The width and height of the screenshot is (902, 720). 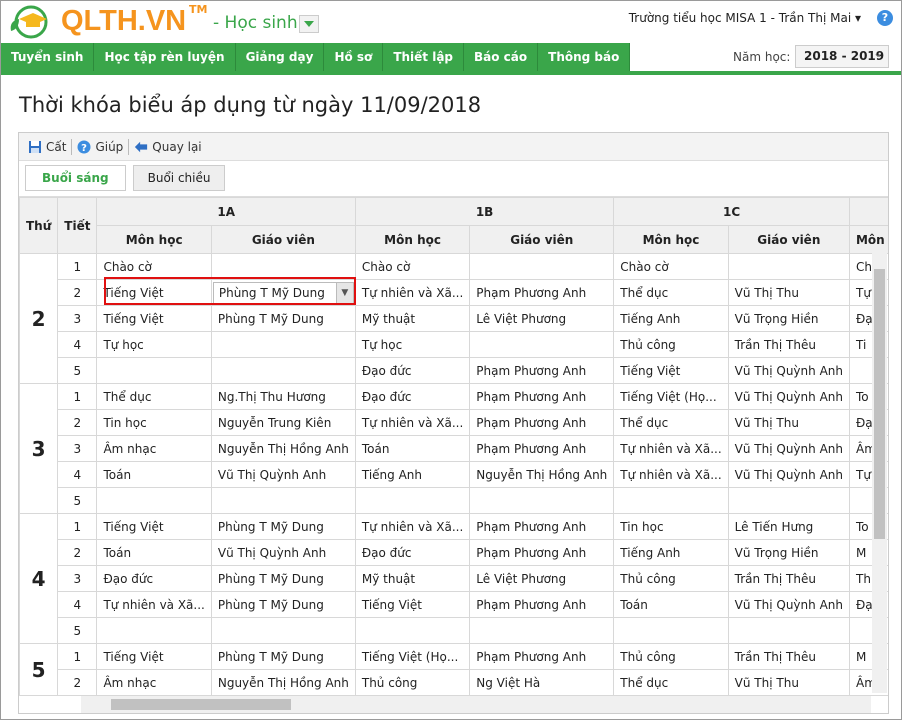 What do you see at coordinates (501, 57) in the screenshot?
I see `nav-item: Báo cáo` at bounding box center [501, 57].